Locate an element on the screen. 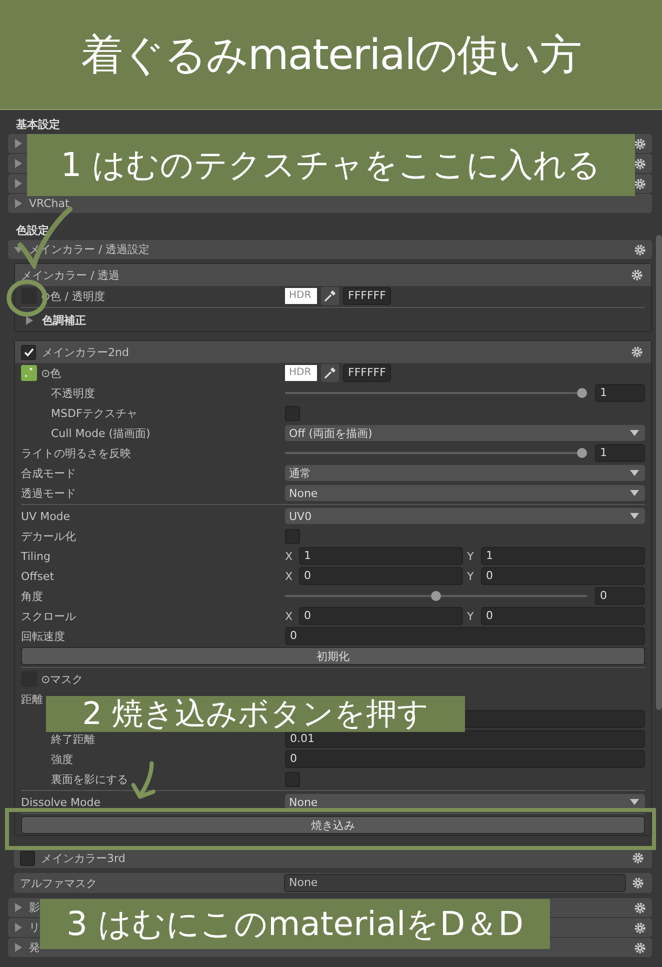 Image resolution: width=662 pixels, height=967 pixels. property-label: アルファマスク is located at coordinates (59, 883).